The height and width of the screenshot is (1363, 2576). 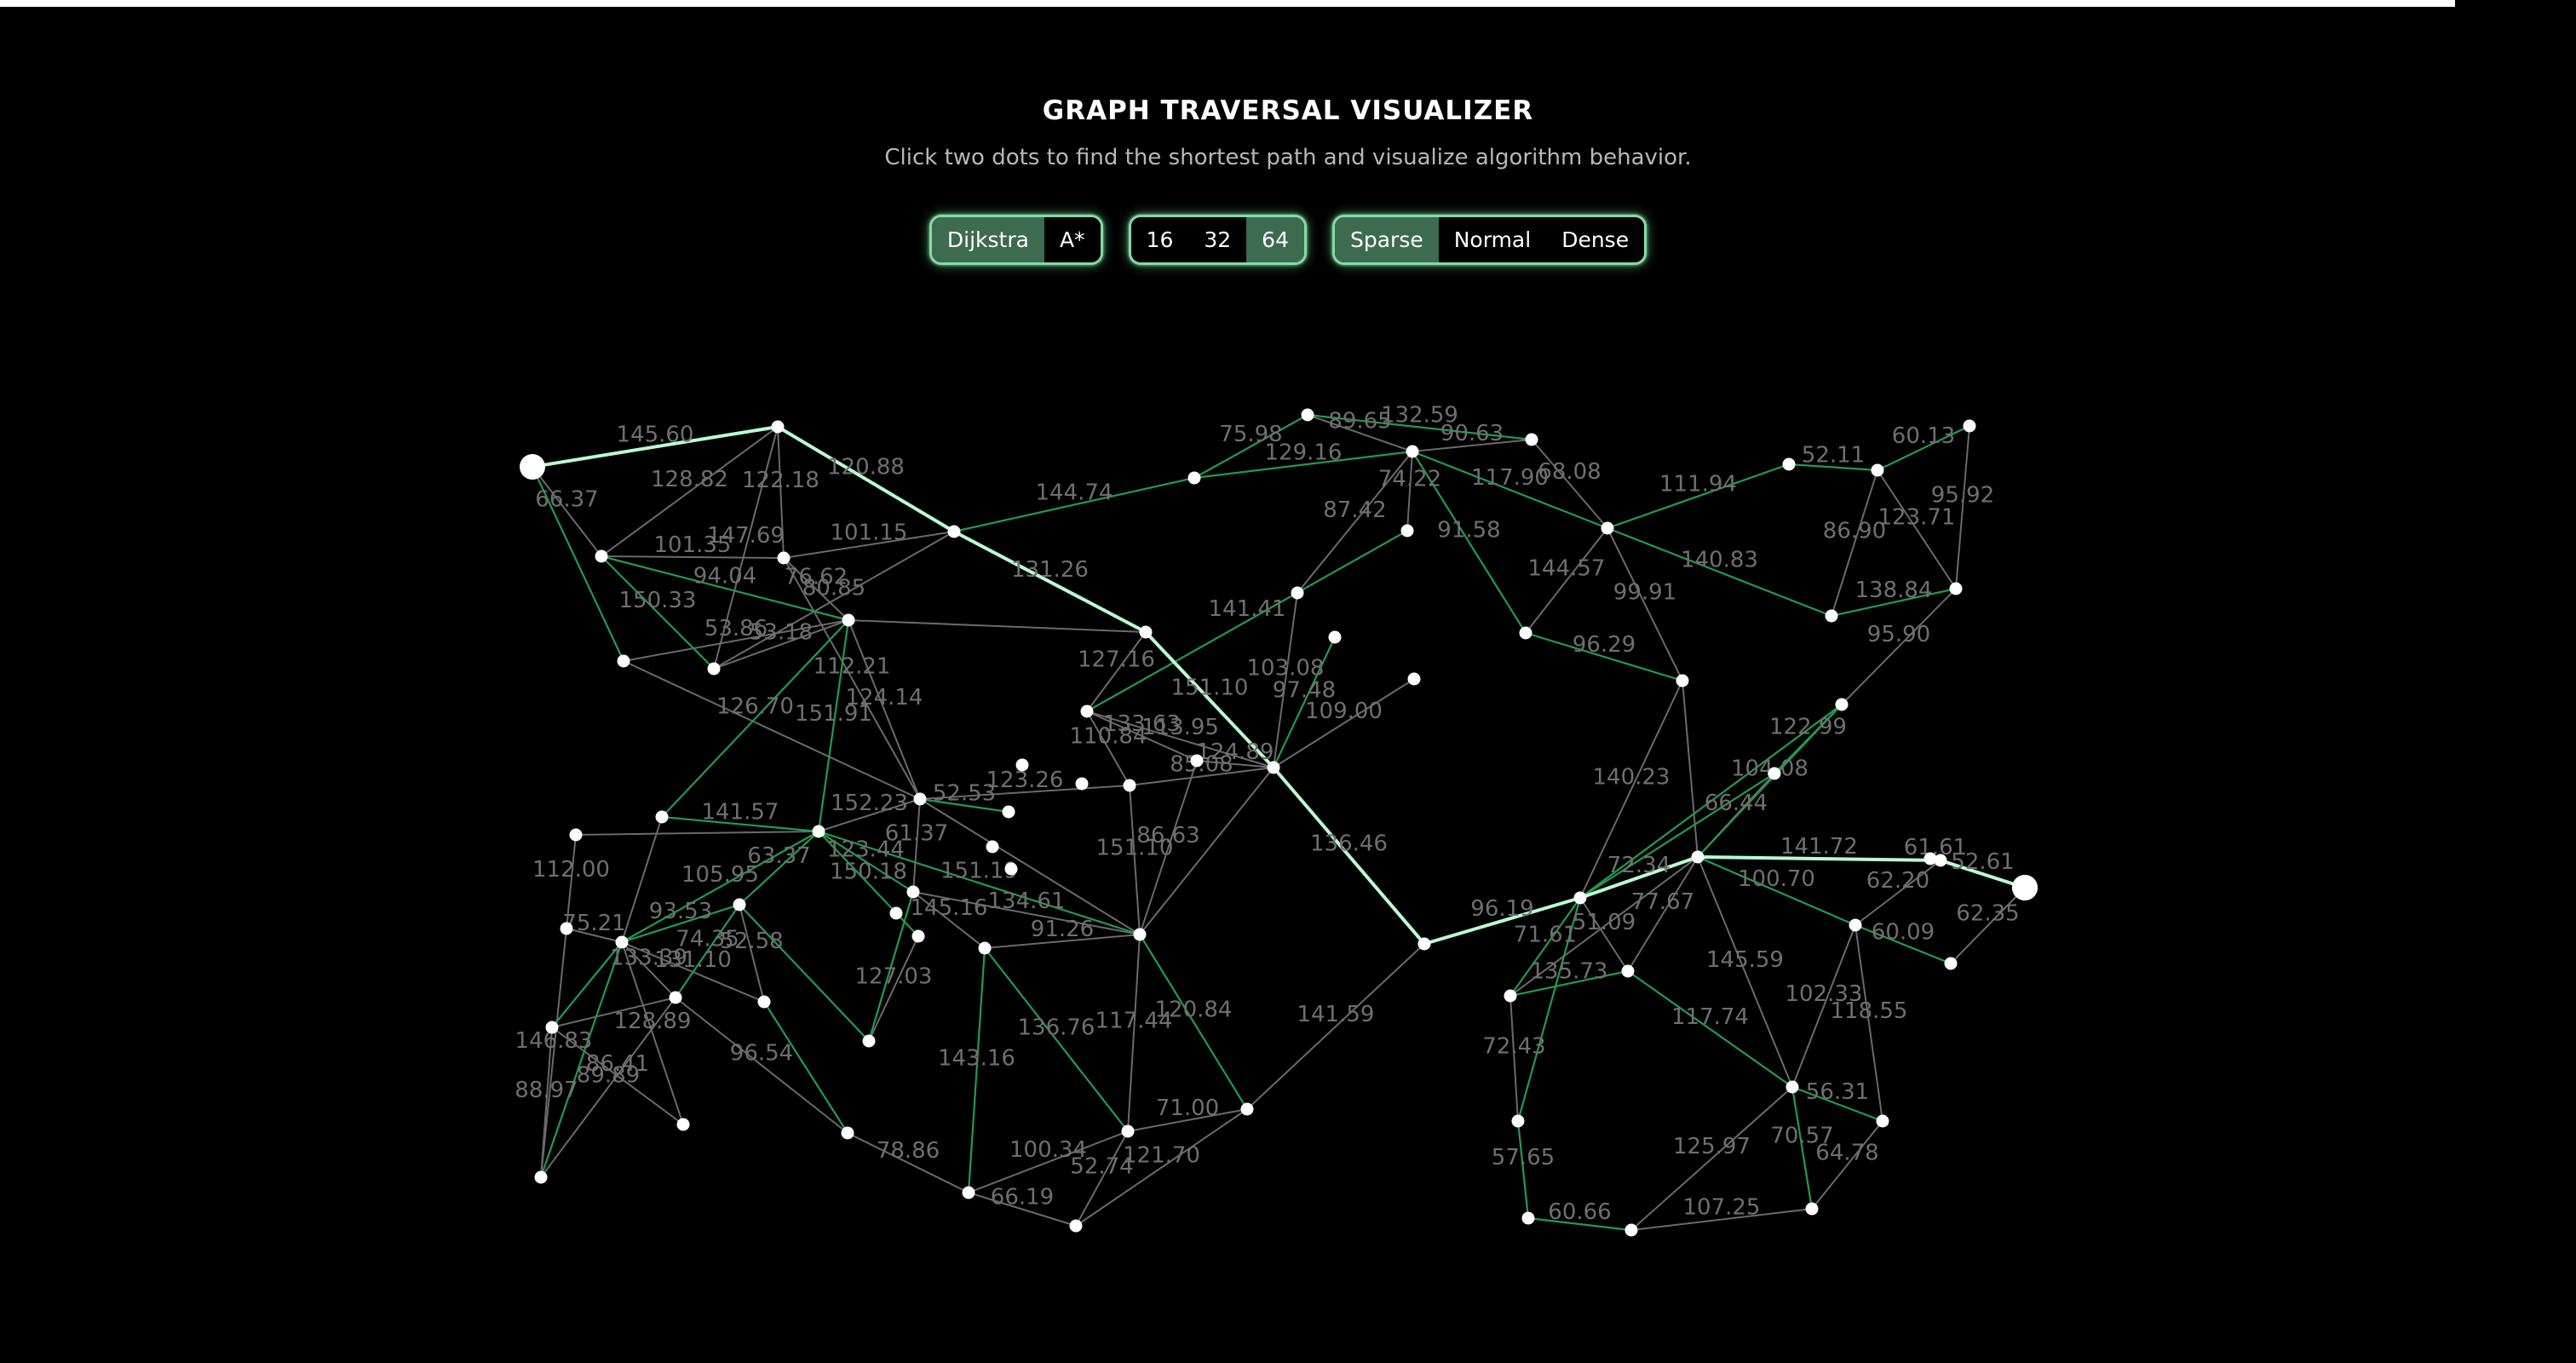 What do you see at coordinates (1987, 914) in the screenshot?
I see `edge-weight-label: 62.35` at bounding box center [1987, 914].